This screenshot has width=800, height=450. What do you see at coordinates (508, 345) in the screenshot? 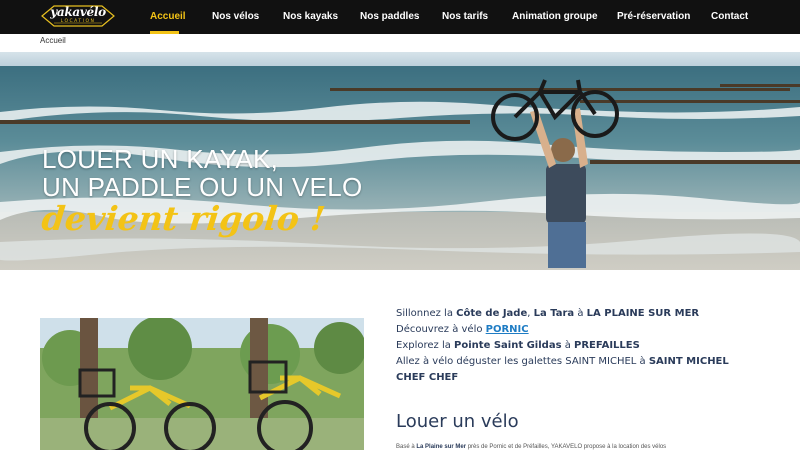
I see `place-pointe-saint-gildas: Pointe Saint Gildas` at bounding box center [508, 345].